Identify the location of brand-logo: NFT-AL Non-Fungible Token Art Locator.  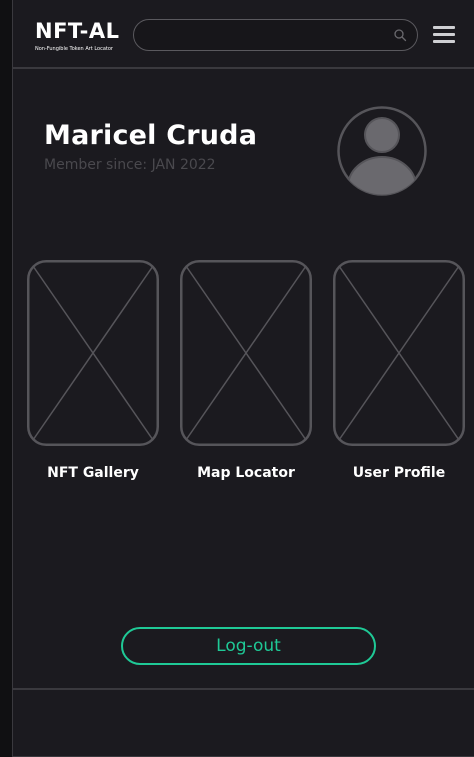
(77, 35).